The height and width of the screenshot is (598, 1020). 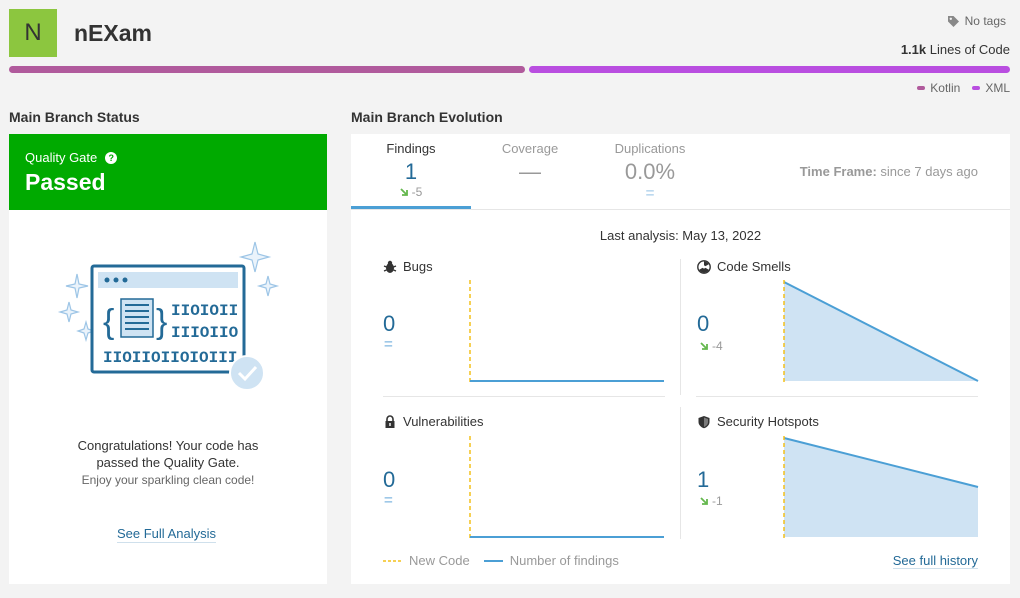 I want to click on svg-text: IIIOIIO, so click(x=205, y=333).